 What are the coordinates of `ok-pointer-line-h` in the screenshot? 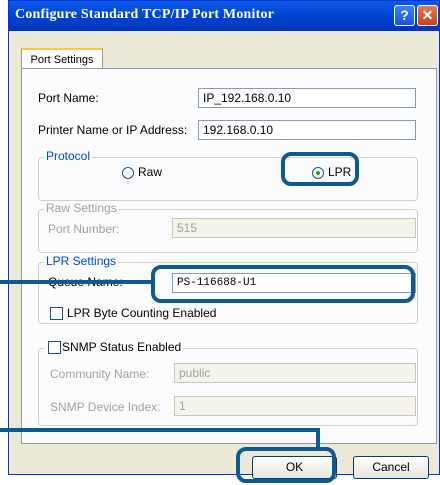 It's located at (160, 430).